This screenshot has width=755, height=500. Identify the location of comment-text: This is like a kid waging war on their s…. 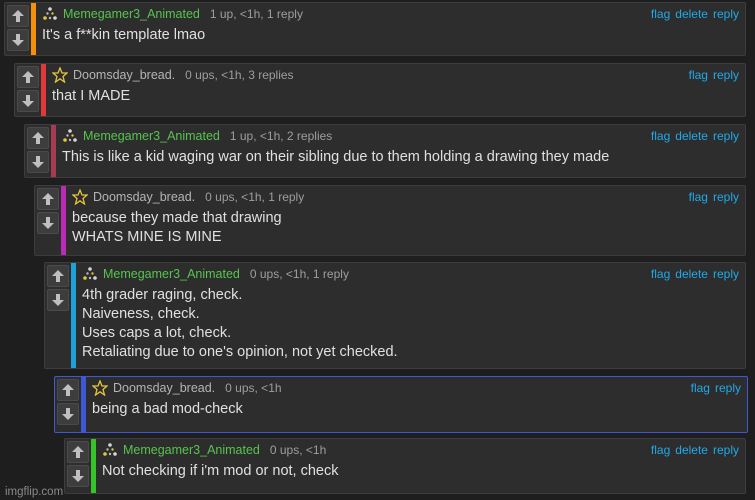
(336, 157).